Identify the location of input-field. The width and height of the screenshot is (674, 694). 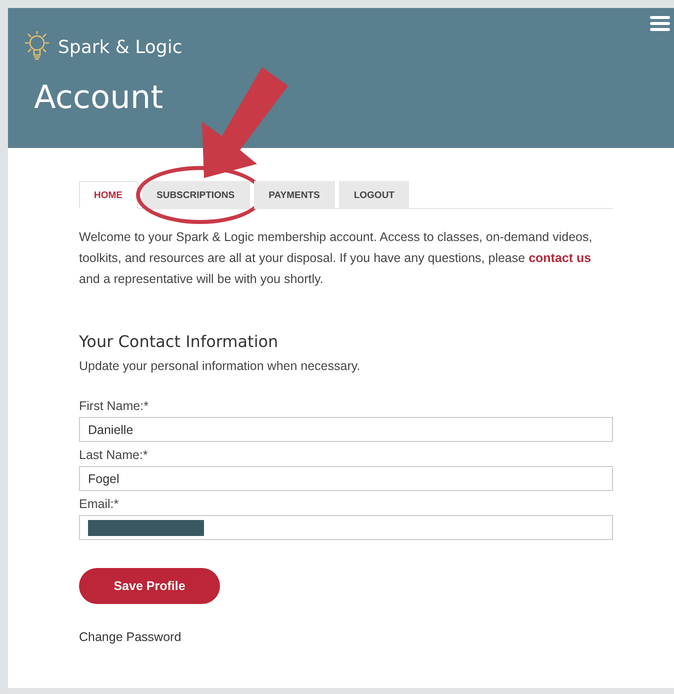
(346, 527).